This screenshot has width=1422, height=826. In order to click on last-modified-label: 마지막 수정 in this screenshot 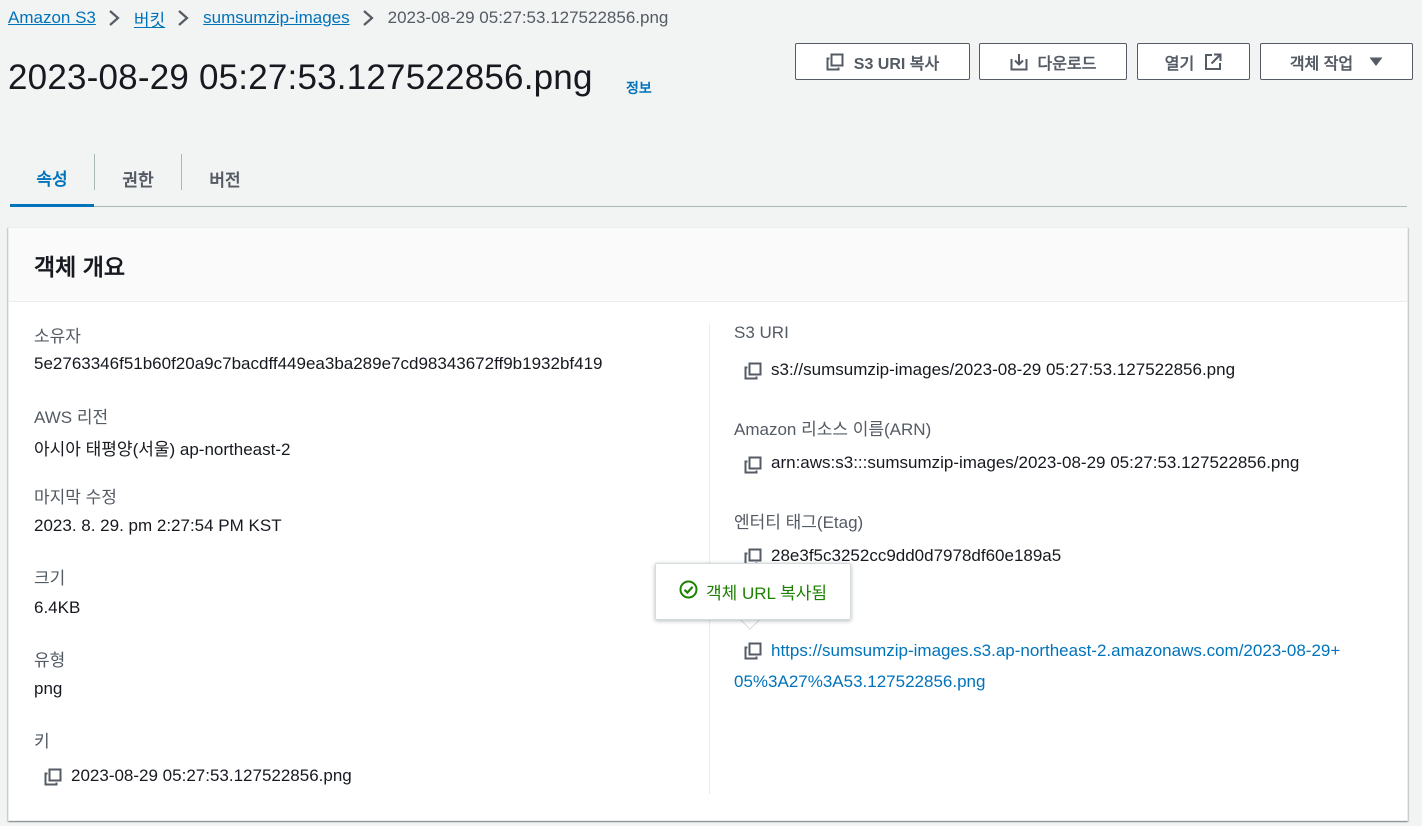, I will do `click(75, 497)`.